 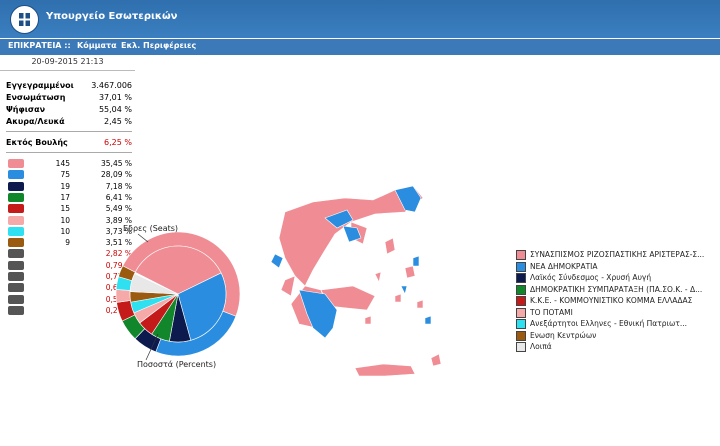 I want to click on party-row: 17 6,41 %, so click(x=70, y=197).